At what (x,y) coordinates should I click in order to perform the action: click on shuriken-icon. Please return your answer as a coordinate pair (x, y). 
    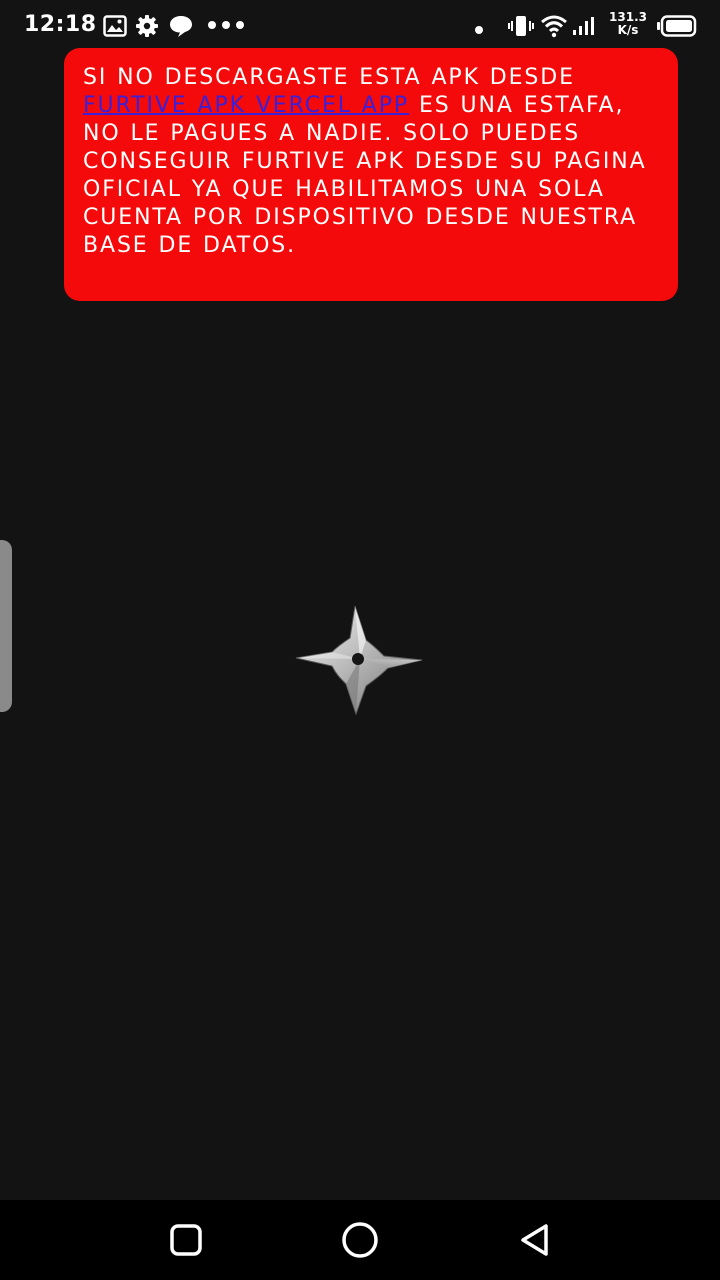
    Looking at the image, I should click on (359, 660).